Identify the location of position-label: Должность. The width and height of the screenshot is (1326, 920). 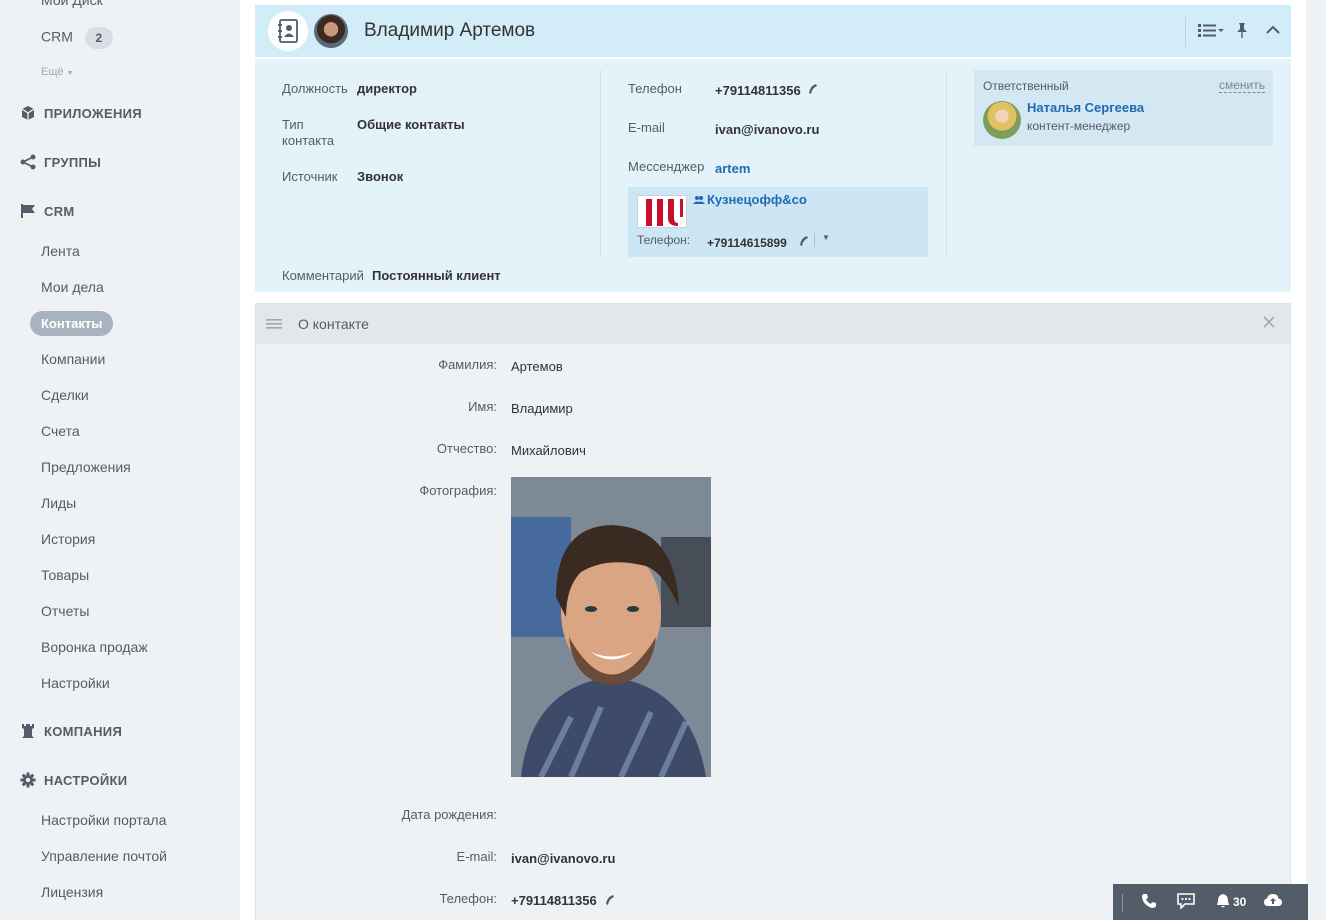
(315, 88).